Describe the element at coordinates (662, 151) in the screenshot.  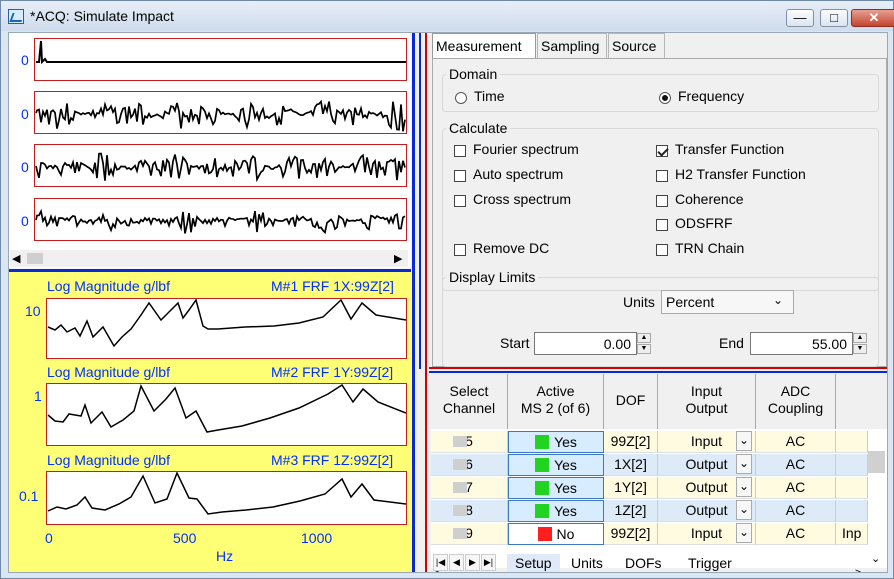
I see `transfer-function-checkbox` at that location.